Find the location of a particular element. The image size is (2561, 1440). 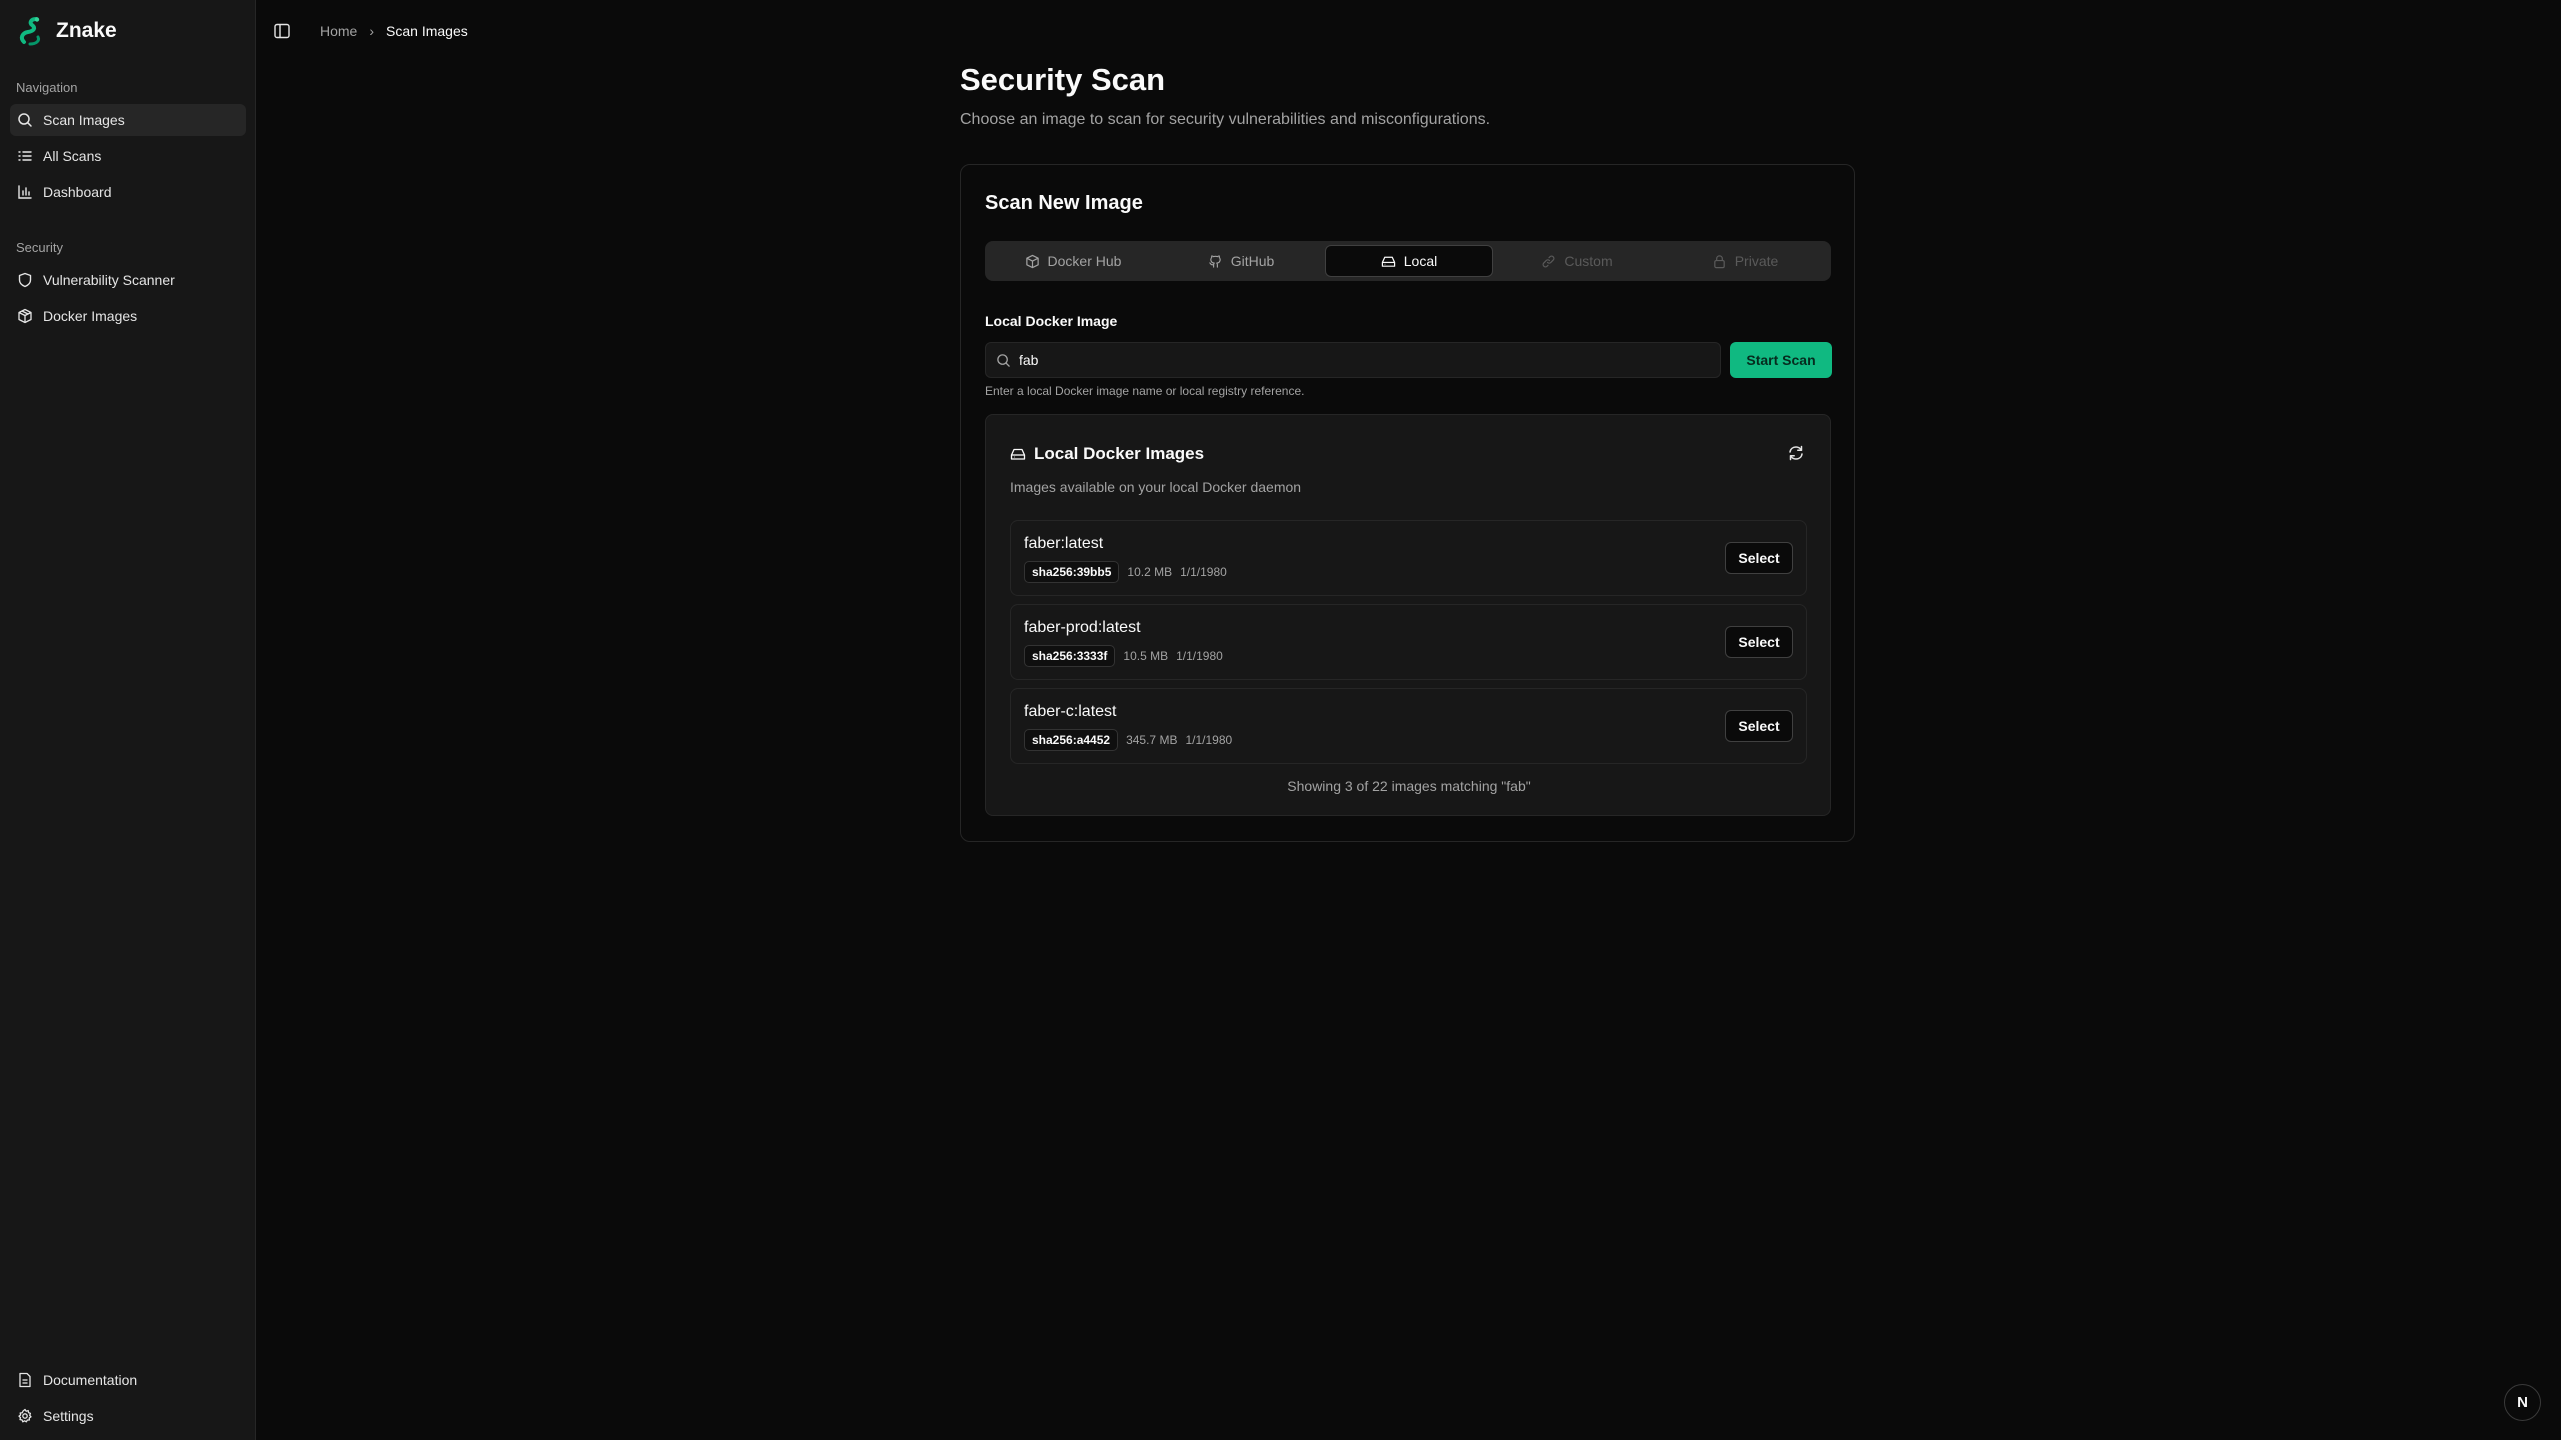

tab-private: Private is located at coordinates (1745, 261).